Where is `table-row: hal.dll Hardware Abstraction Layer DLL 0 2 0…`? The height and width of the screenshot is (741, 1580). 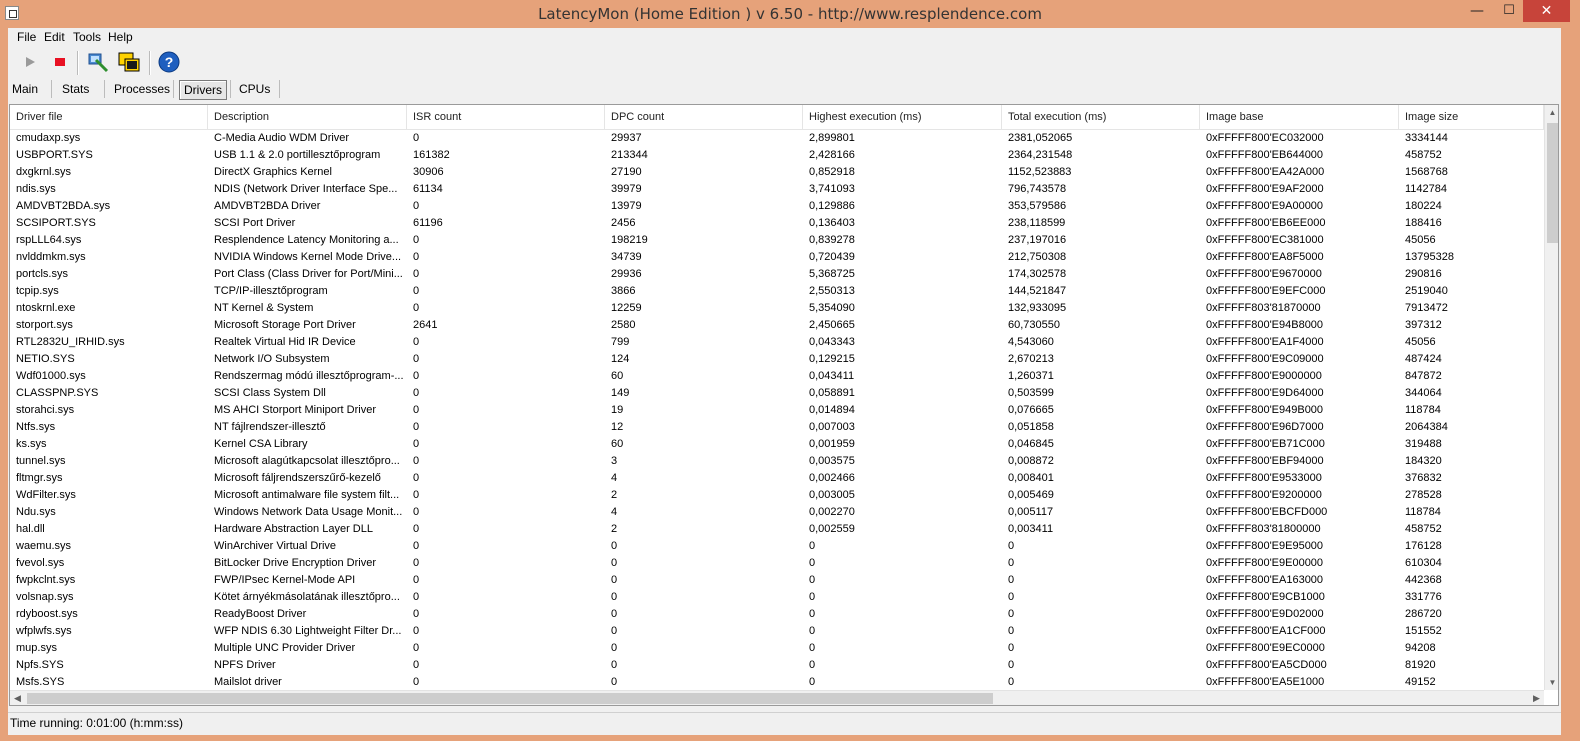
table-row: hal.dll Hardware Abstraction Layer DLL 0 2 0… is located at coordinates (777, 529).